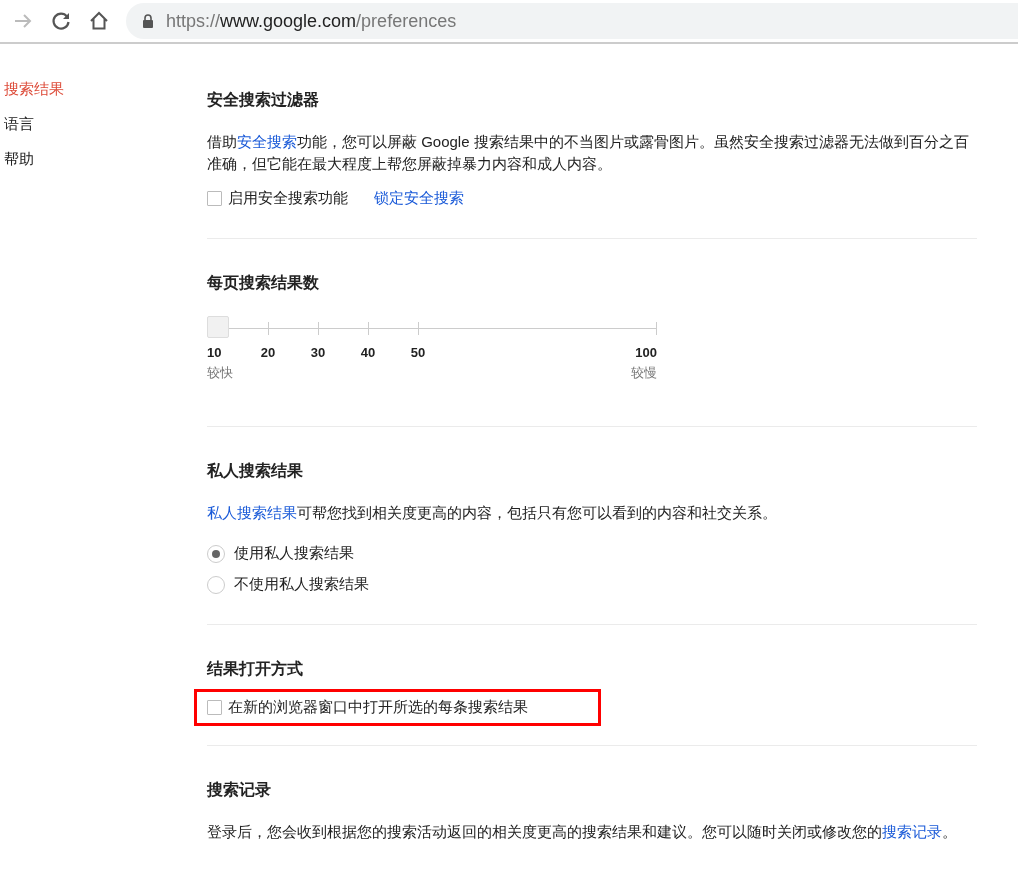 Image resolution: width=1018 pixels, height=895 pixels. I want to click on description-text: 借助安全搜索功能，您可以屏蔽 Google 搜索结果中的不当图片或露骨图片。虽然安全搜索过滤器无法做到百分之百准确，但它能在最大程度上帮您屏蔽掉暴力内容和成人内容。, so click(588, 153).